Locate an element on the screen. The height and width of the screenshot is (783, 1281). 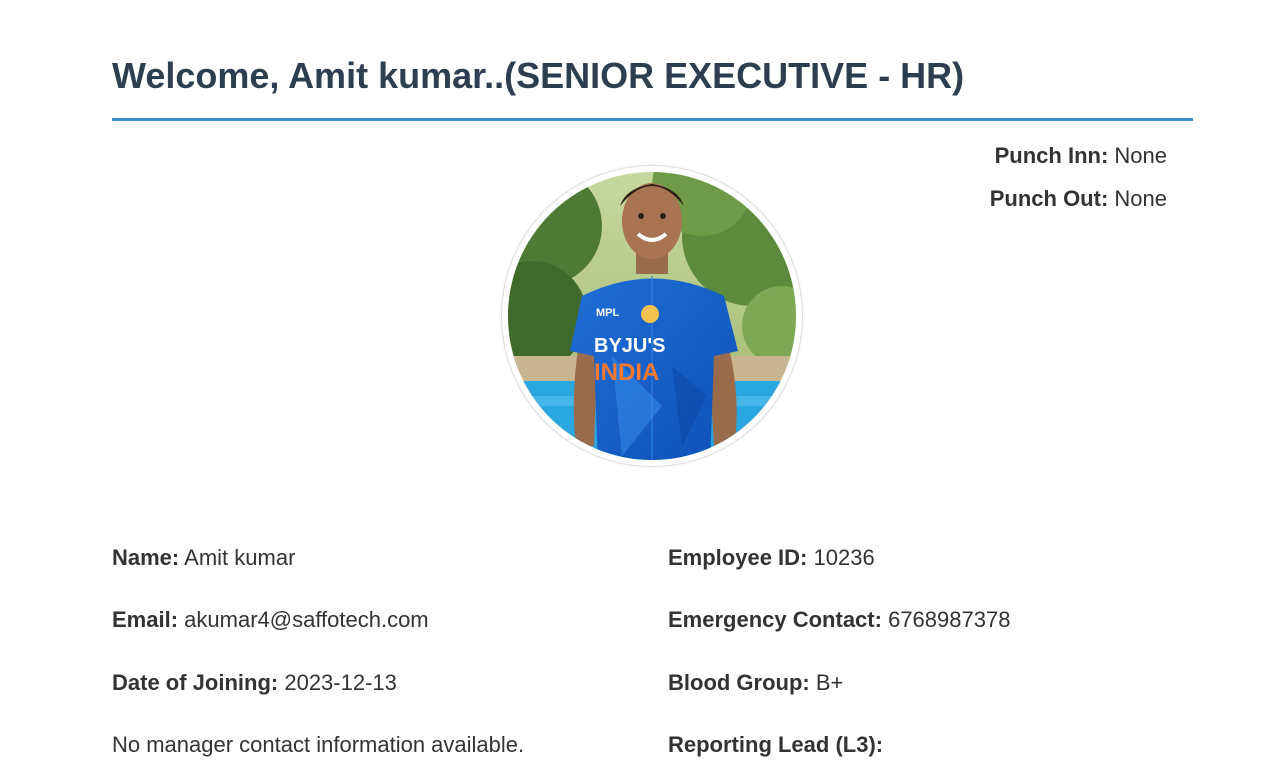
name-value: Amit kumar is located at coordinates (240, 557).